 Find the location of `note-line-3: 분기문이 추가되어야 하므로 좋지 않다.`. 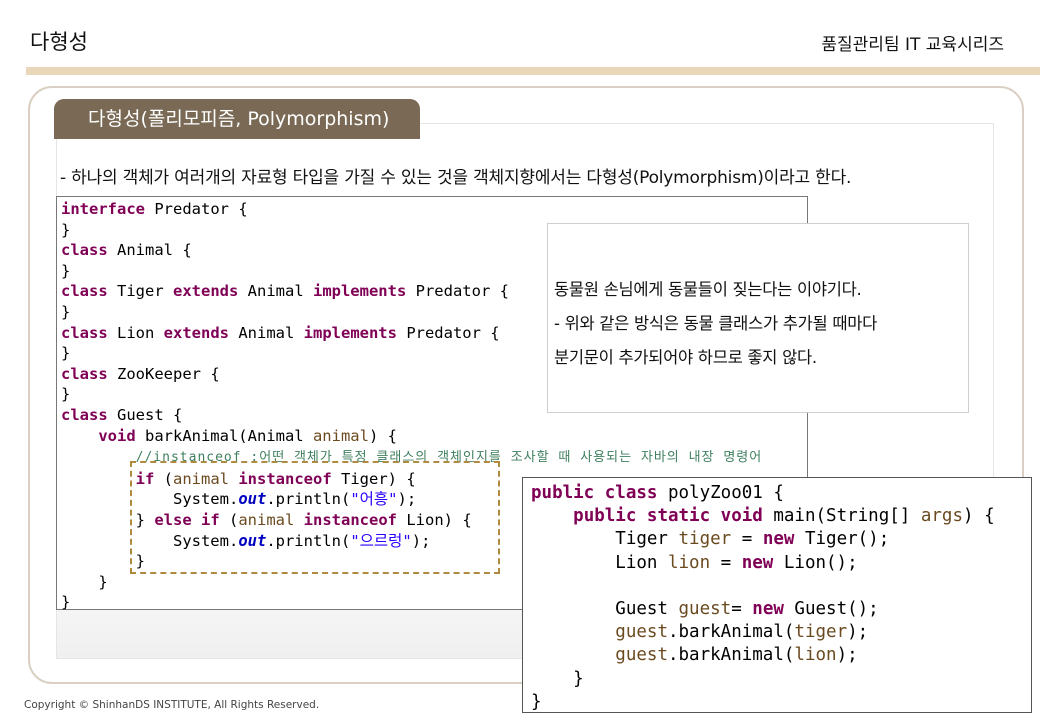

note-line-3: 분기문이 추가되어야 하므로 좋지 않다. is located at coordinates (685, 357).